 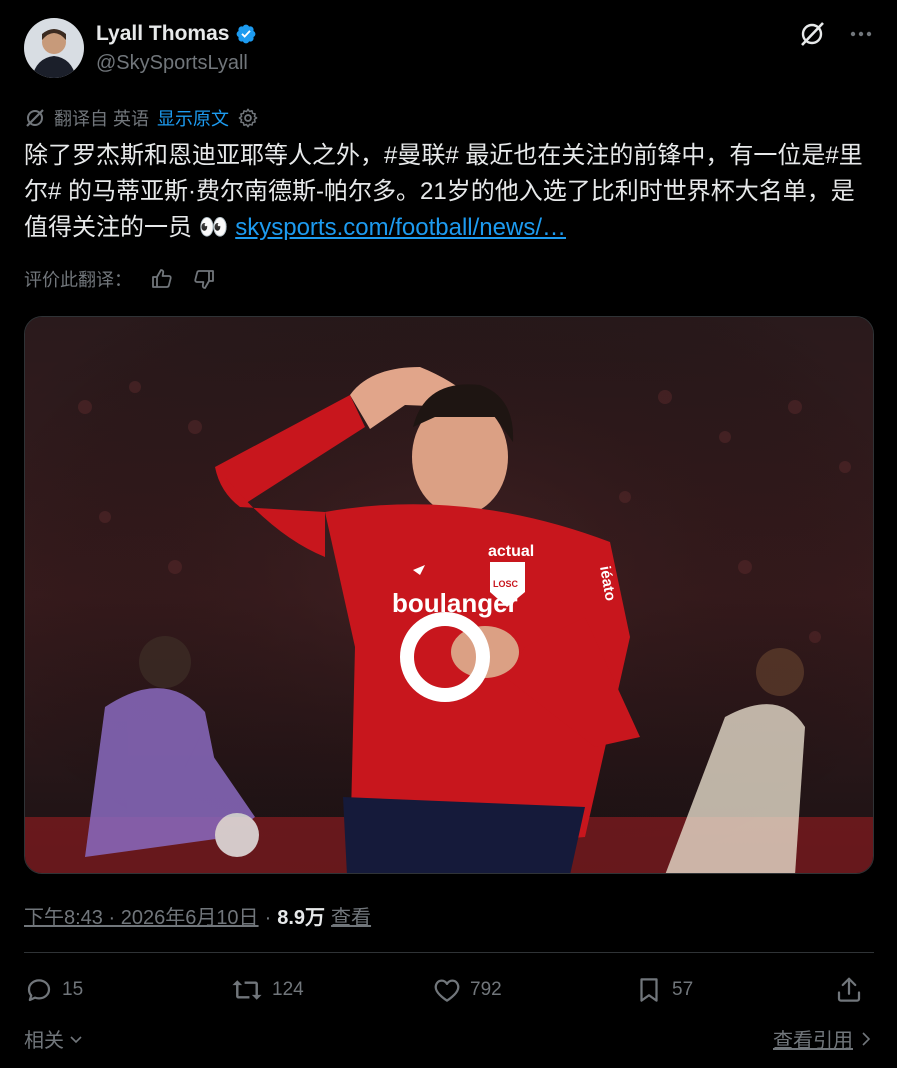 What do you see at coordinates (663, 990) in the screenshot?
I see `bookmark-button: 57` at bounding box center [663, 990].